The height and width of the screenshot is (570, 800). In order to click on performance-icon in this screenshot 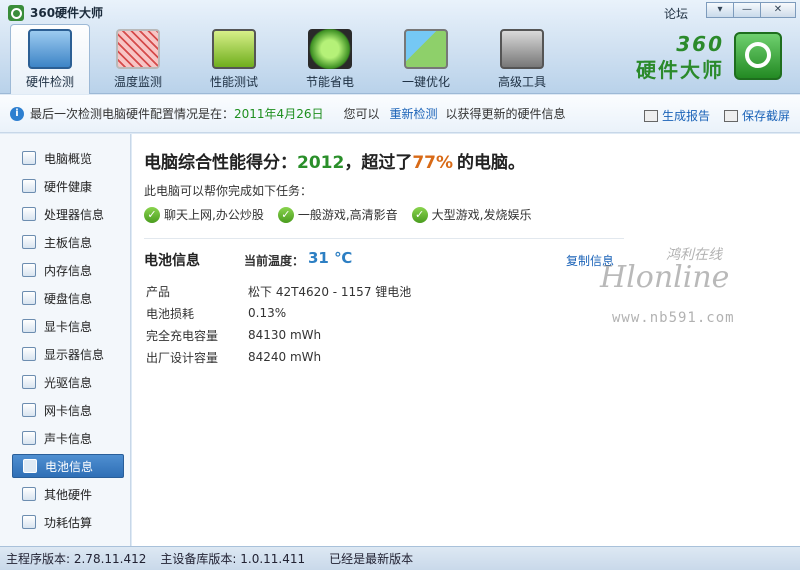, I will do `click(234, 49)`.